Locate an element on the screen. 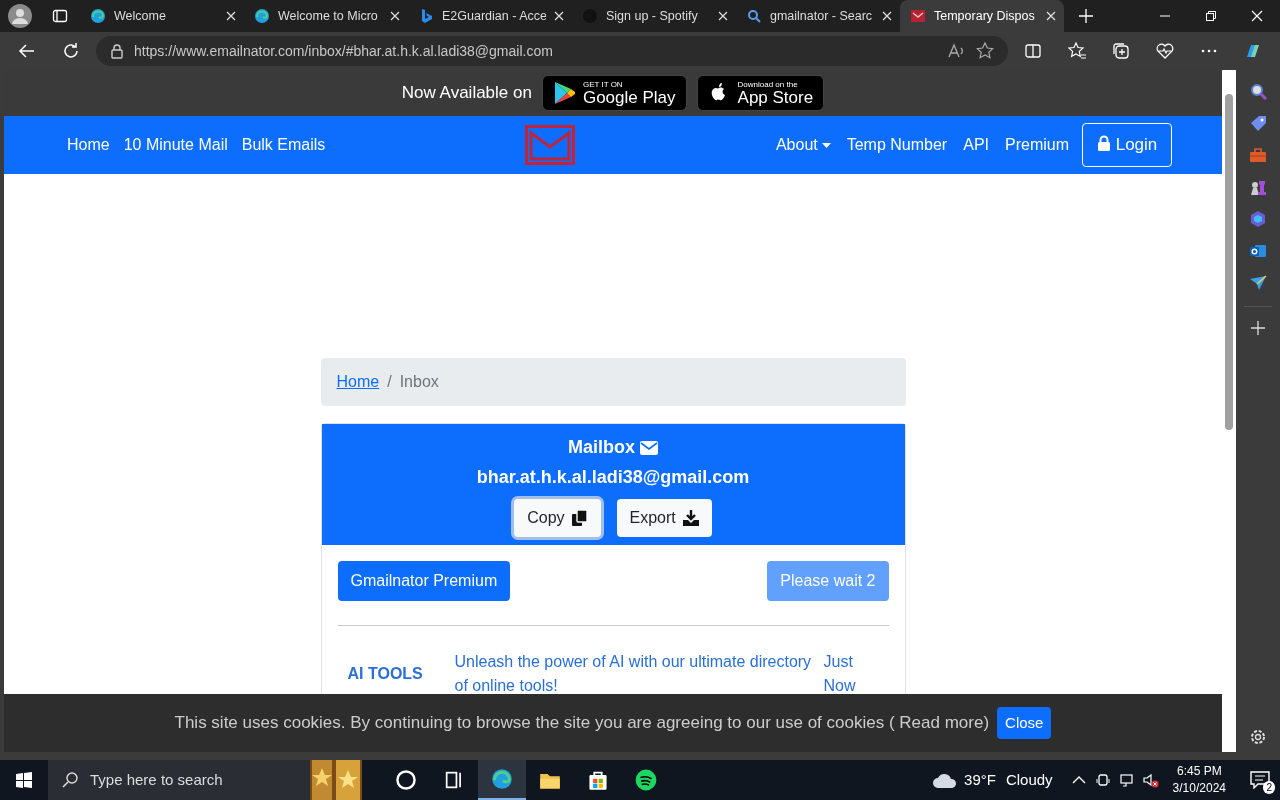 This screenshot has height=800, width=1280. nav-link: Premium is located at coordinates (1037, 145).